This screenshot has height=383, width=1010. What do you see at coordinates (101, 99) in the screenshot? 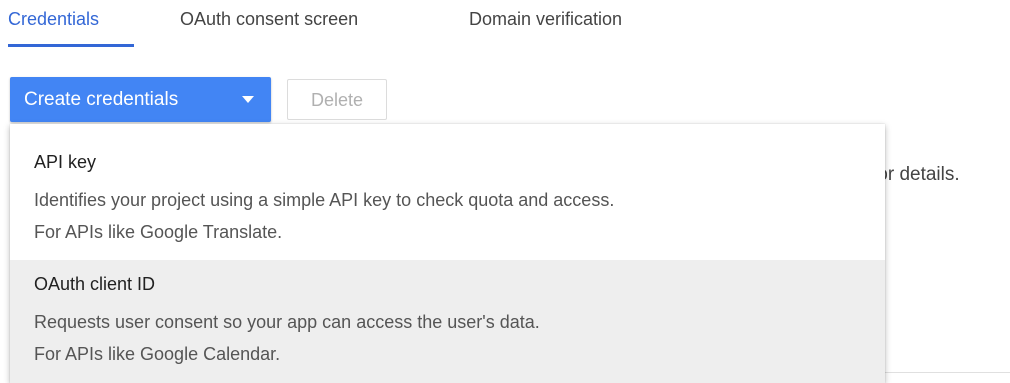
I see `create-credentials-label: Create credentials` at bounding box center [101, 99].